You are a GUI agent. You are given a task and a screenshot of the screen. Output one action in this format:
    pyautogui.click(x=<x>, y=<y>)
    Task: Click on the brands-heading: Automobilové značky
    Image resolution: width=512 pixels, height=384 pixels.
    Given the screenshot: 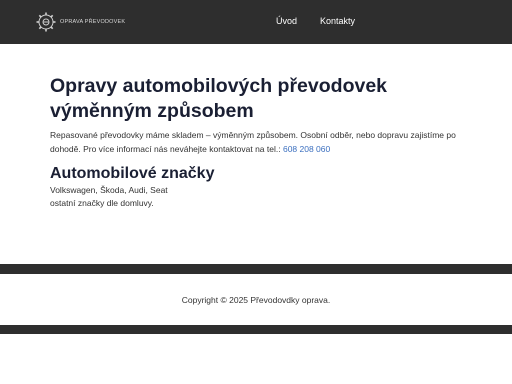 What is the action you would take?
    pyautogui.click(x=132, y=173)
    